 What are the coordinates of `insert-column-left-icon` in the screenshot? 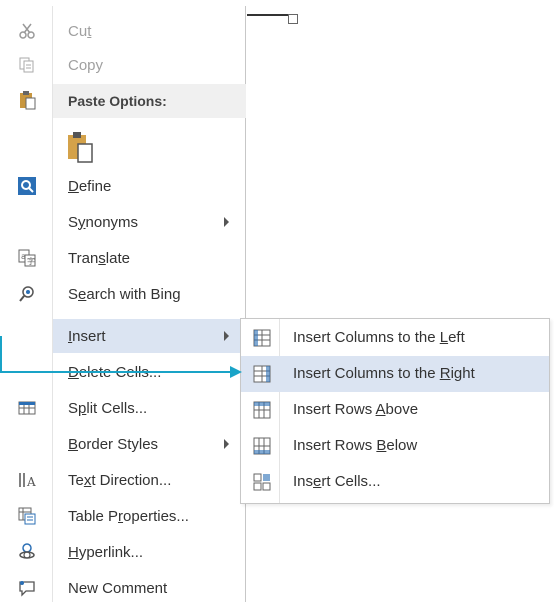 It's located at (262, 338).